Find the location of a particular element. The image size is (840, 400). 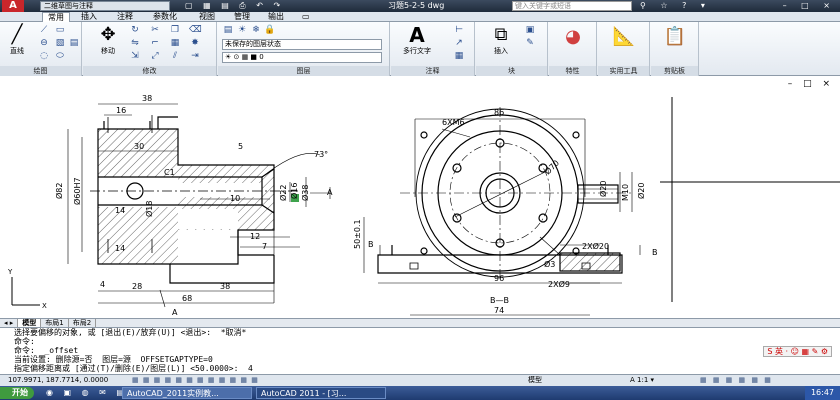

explode-icon: ✸ is located at coordinates (195, 43).